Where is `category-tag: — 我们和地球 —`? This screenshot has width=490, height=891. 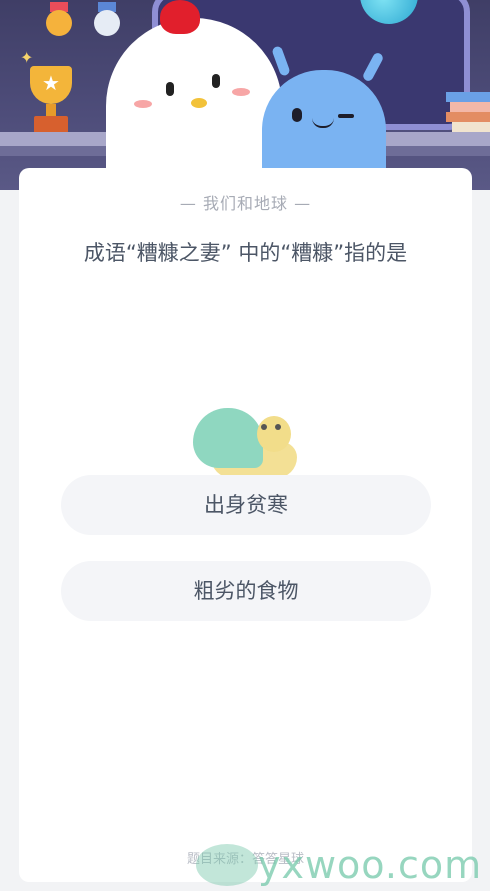 category-tag: — 我们和地球 — is located at coordinates (245, 203).